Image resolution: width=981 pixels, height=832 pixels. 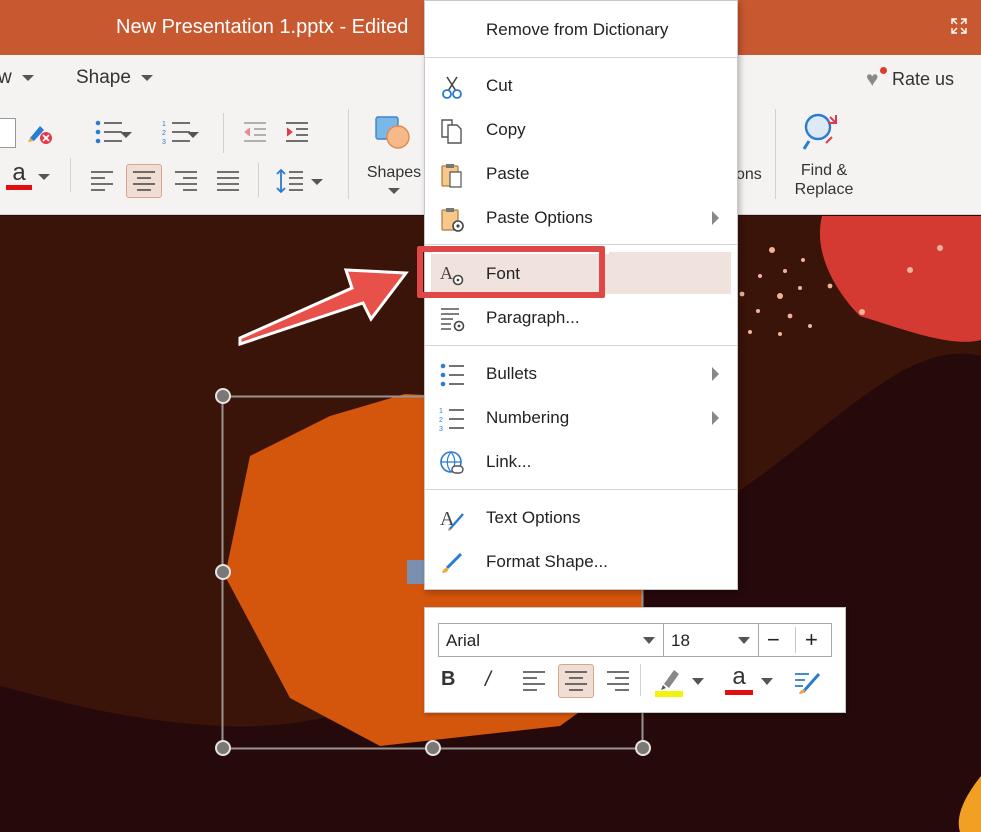 What do you see at coordinates (640, 680) in the screenshot?
I see `toolbar-divider` at bounding box center [640, 680].